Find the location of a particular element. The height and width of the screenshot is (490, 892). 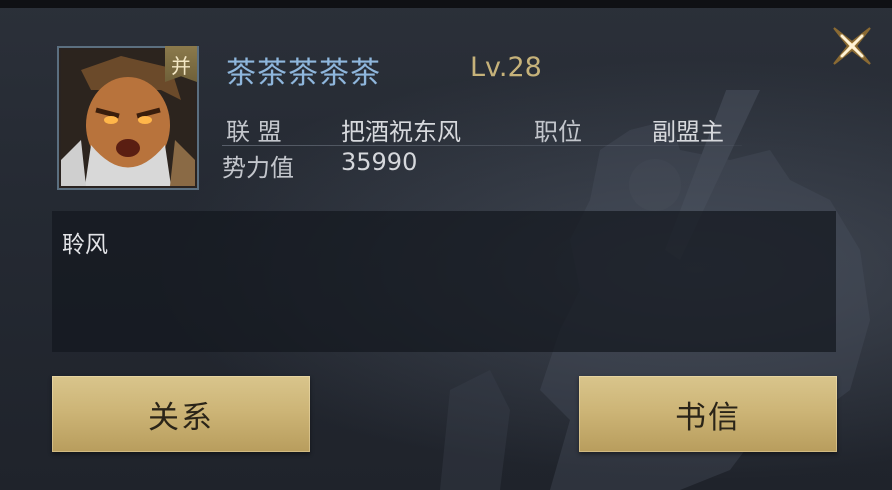

power-value: 35990 is located at coordinates (379, 162).